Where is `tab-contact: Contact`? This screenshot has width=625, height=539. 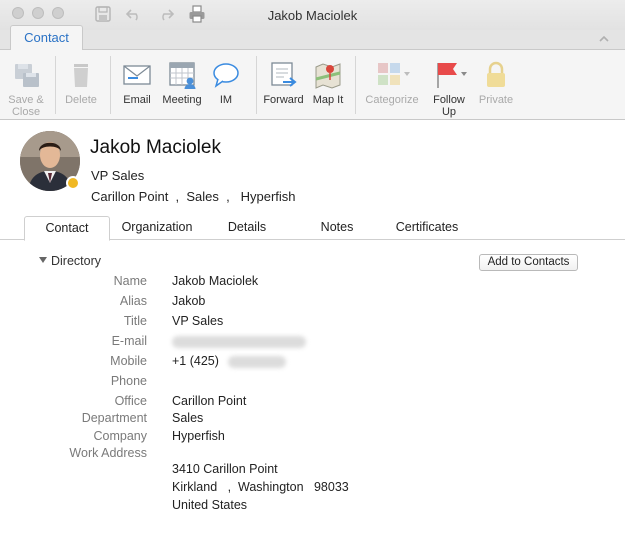
tab-contact: Contact is located at coordinates (67, 228).